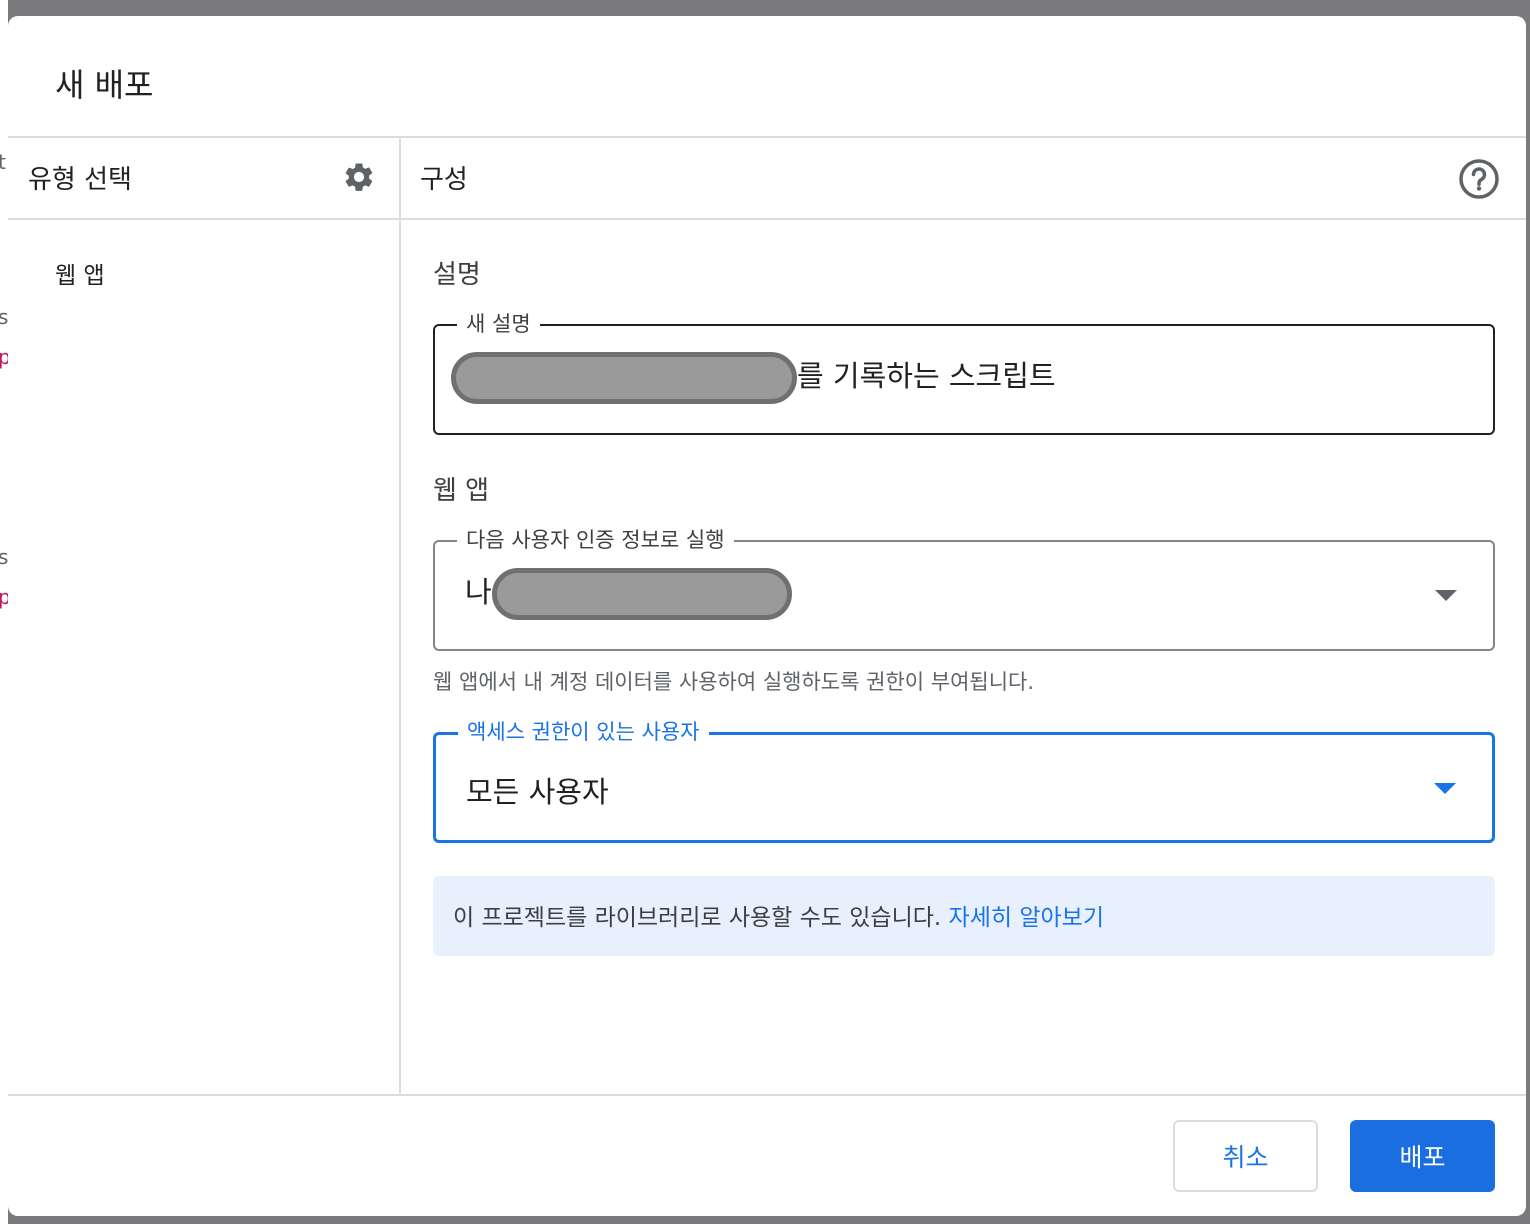  Describe the element at coordinates (478, 592) in the screenshot. I see `execute-as-value-prefix: 나` at that location.